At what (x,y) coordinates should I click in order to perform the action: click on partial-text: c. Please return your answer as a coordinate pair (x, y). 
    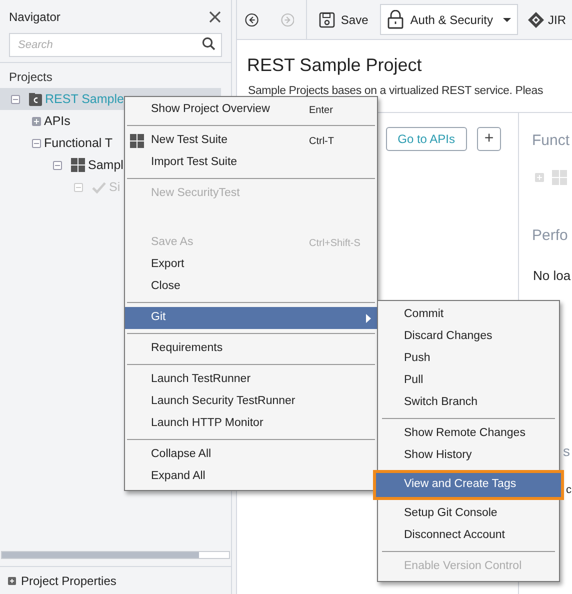
    Looking at the image, I should click on (569, 490).